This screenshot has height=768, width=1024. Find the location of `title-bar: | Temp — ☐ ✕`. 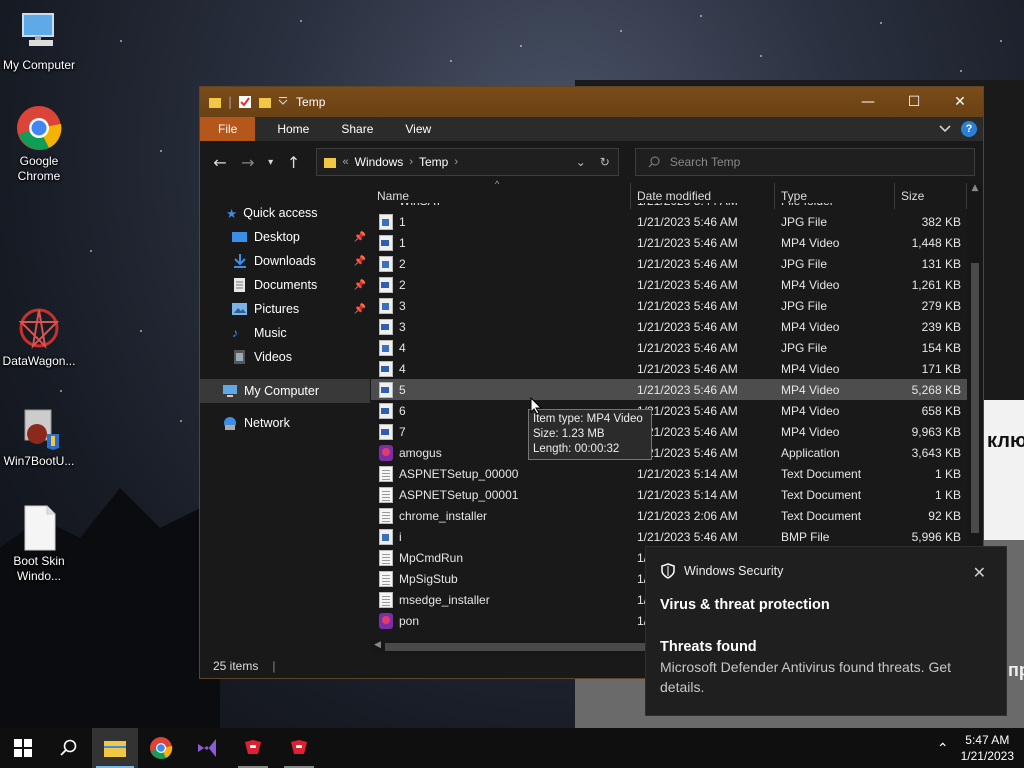

title-bar: | Temp — ☐ ✕ is located at coordinates (591, 102).